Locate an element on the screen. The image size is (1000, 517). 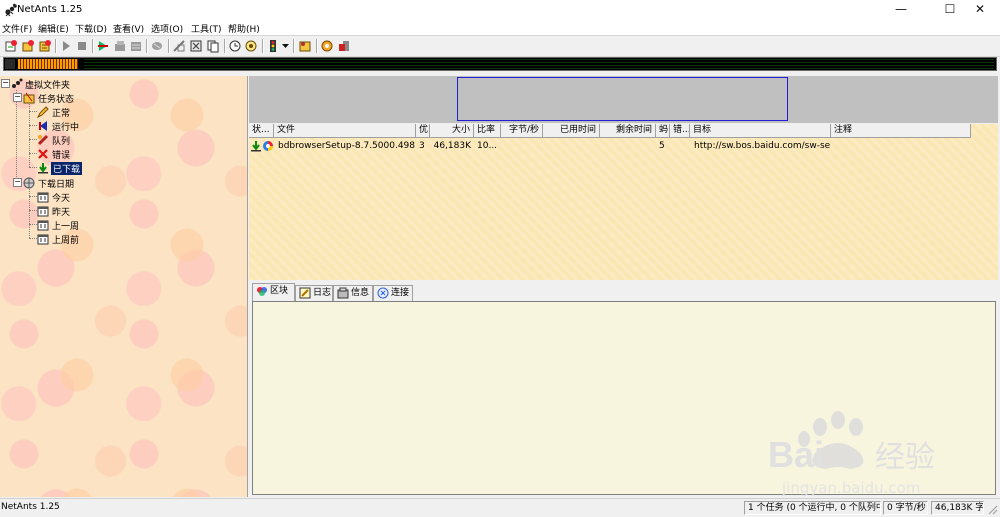
tree-label: 今天 is located at coordinates (61, 199).